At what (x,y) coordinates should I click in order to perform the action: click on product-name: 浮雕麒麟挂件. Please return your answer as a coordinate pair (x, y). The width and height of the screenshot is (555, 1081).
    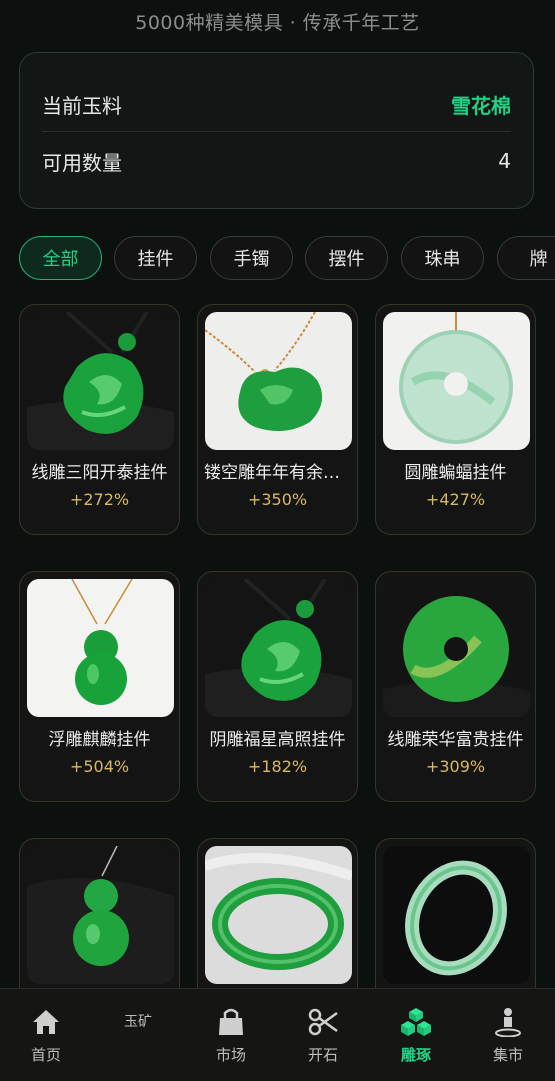
    Looking at the image, I should click on (99, 740).